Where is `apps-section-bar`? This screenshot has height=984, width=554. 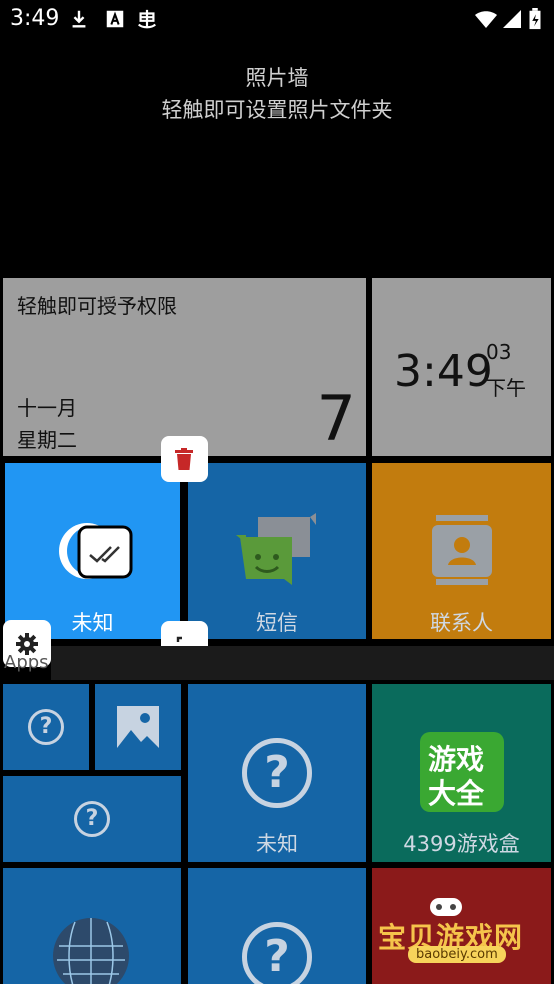
apps-section-bar is located at coordinates (302, 663).